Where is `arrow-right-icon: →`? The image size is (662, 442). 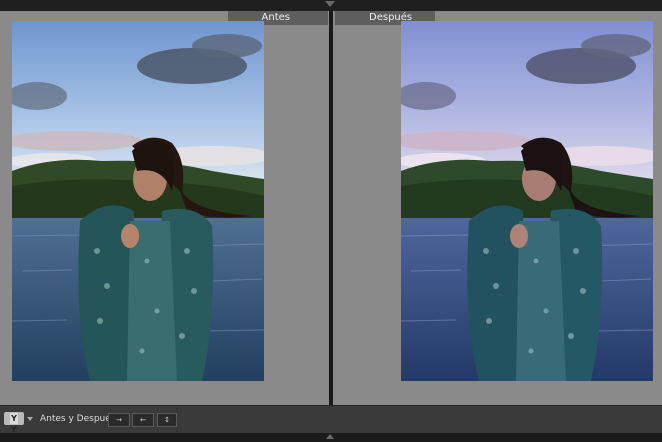 arrow-right-icon: → is located at coordinates (119, 420).